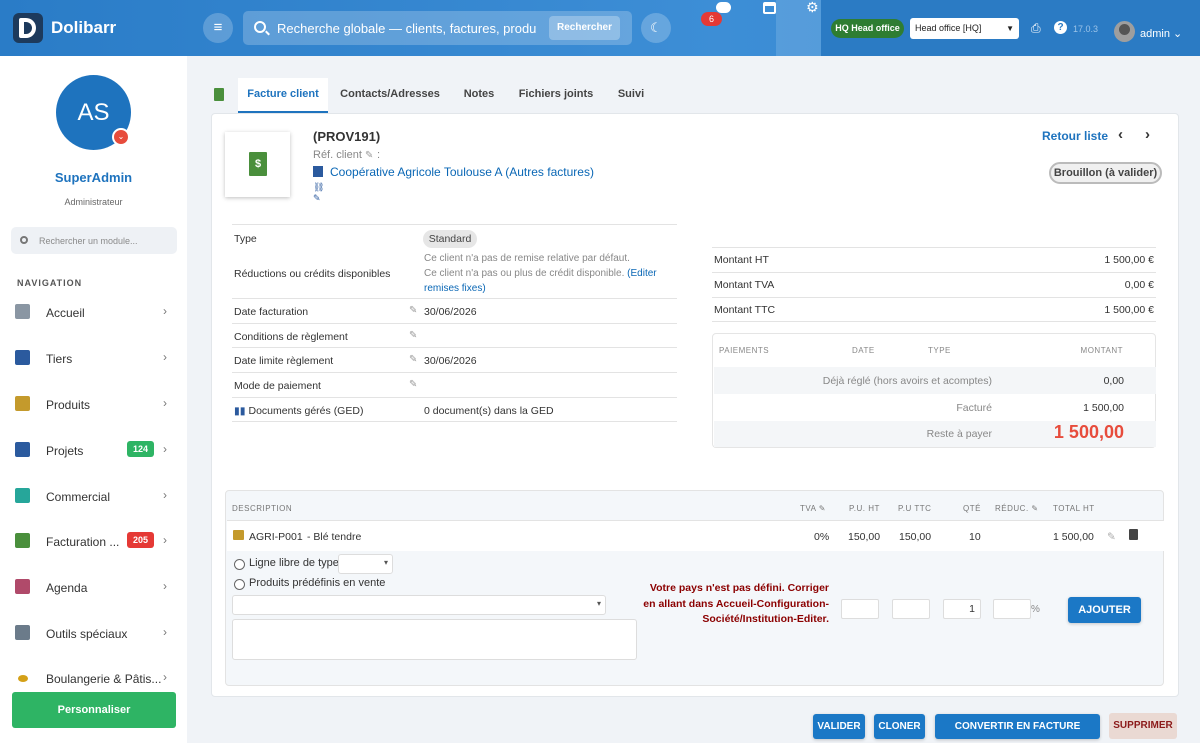 The image size is (1200, 743). Describe the element at coordinates (283, 95) in the screenshot. I see `tab-facture-client: Facture client` at that location.